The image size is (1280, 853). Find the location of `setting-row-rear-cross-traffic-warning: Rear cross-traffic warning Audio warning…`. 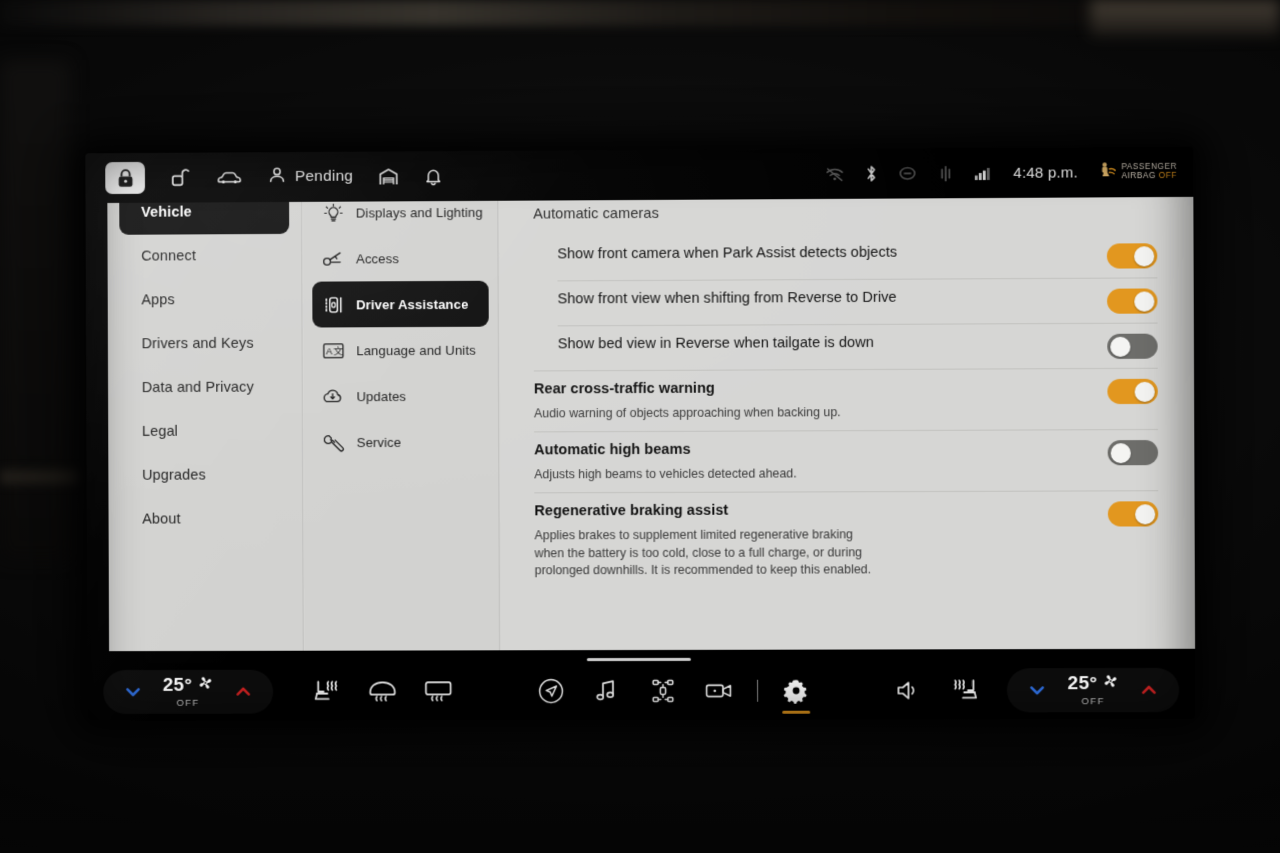

setting-row-rear-cross-traffic-warning: Rear cross-traffic warning Audio warning… is located at coordinates (846, 400).